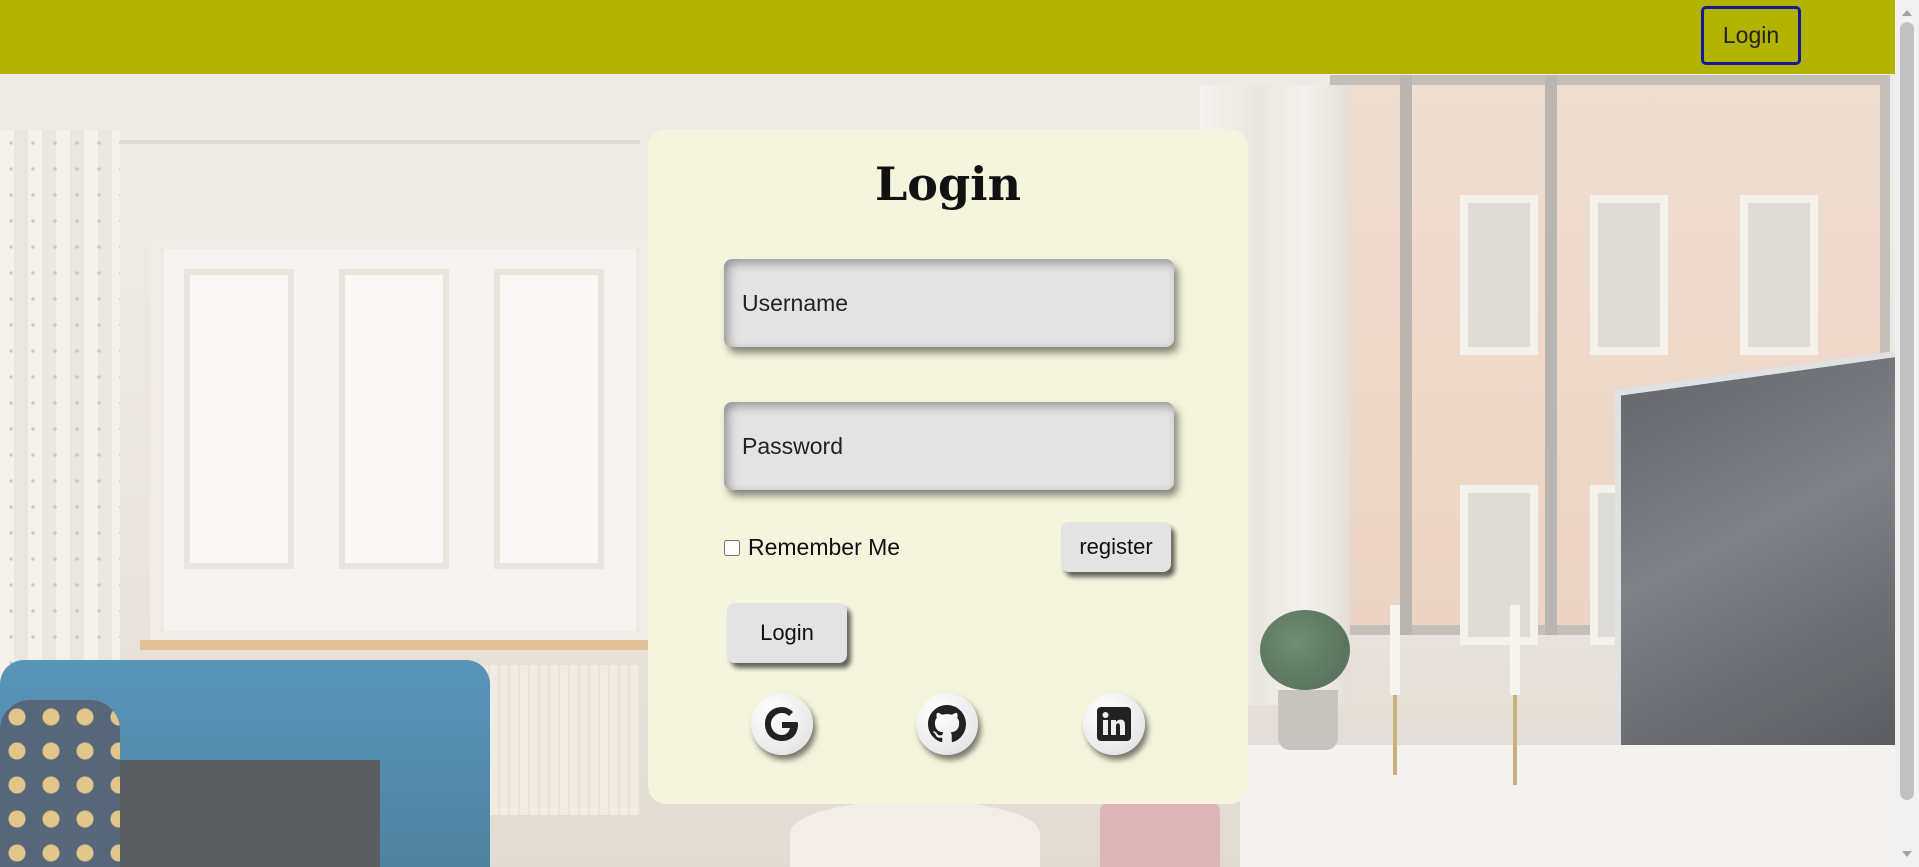 This screenshot has height=867, width=1919. I want to click on login-title: Login, so click(948, 184).